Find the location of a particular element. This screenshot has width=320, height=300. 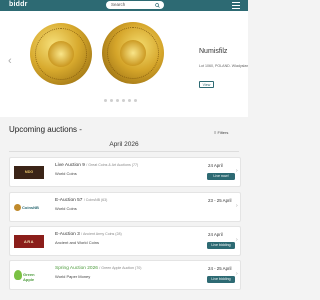

auction-date: 24 - 25 April is located at coordinates (220, 268).